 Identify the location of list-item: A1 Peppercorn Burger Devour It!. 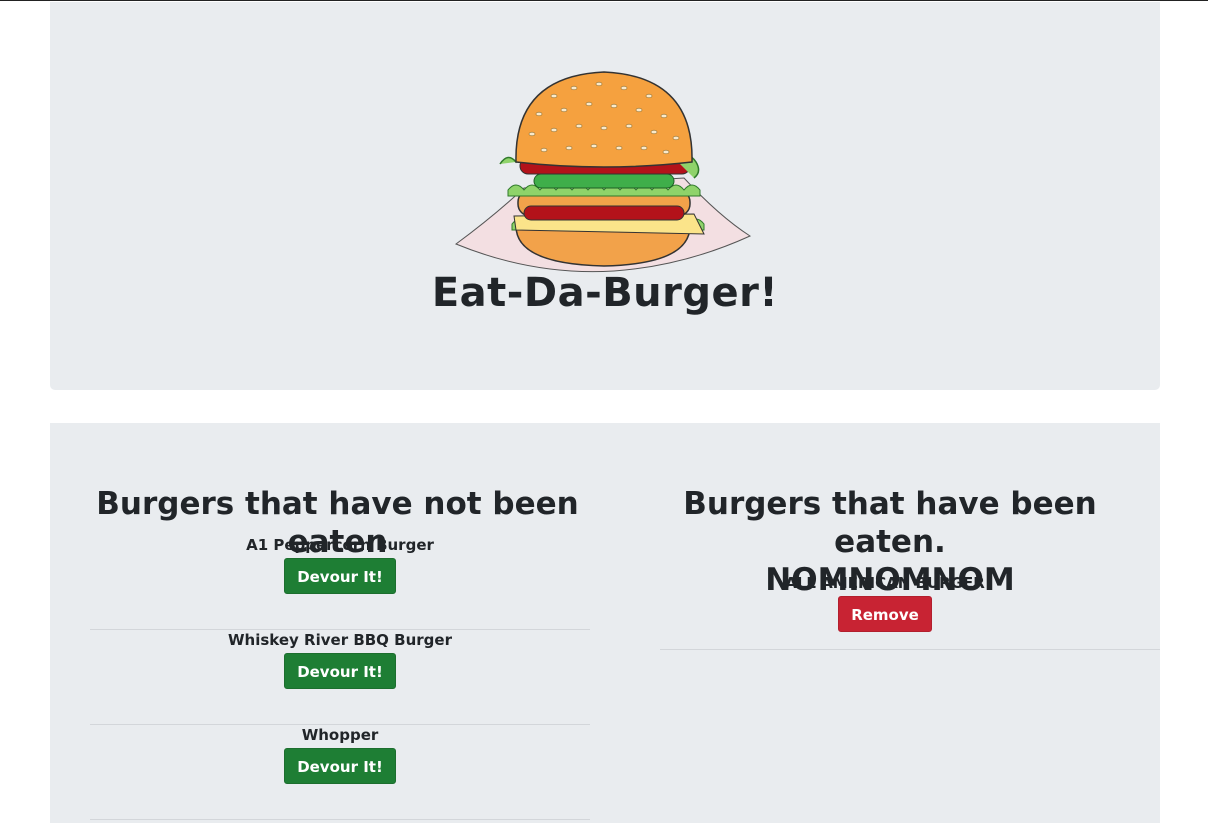
(340, 582).